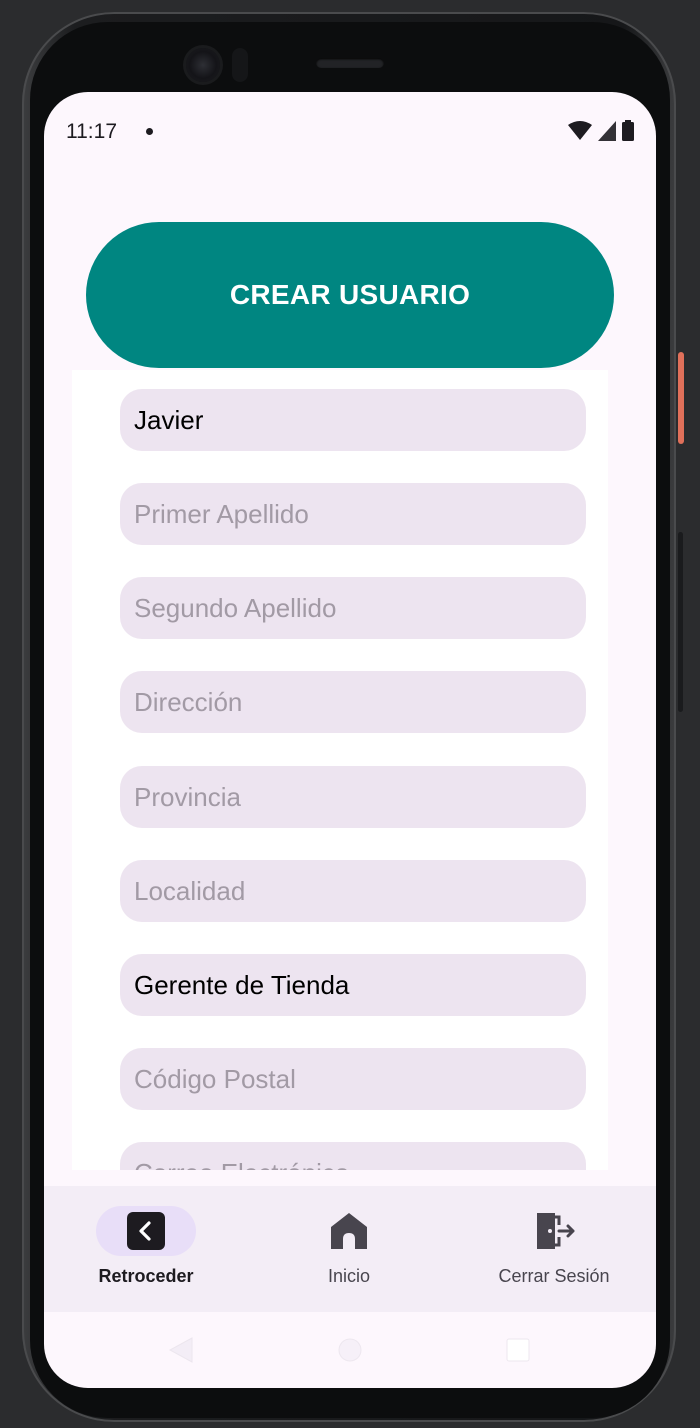  I want to click on first-name-field: Javier, so click(353, 420).